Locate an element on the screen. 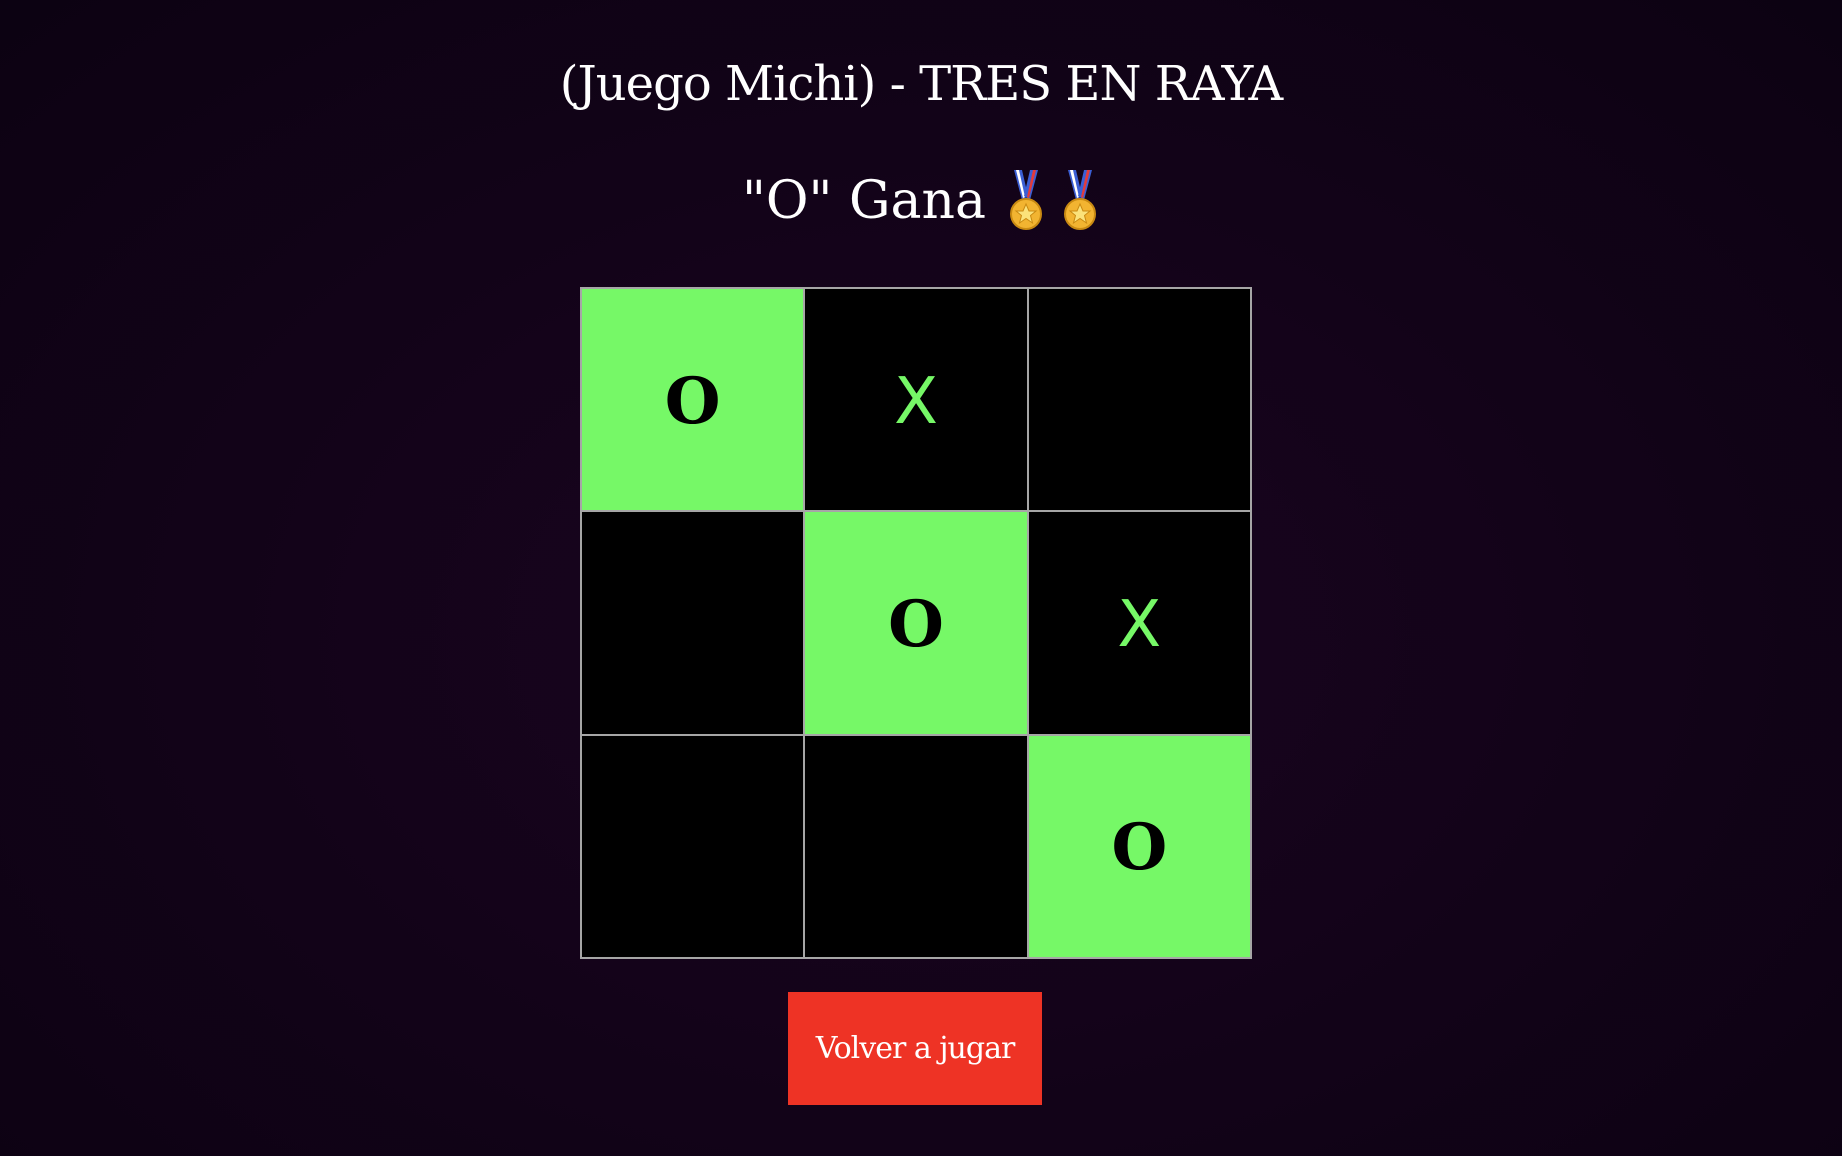  game-status: "O" Gana is located at coordinates (921, 201).